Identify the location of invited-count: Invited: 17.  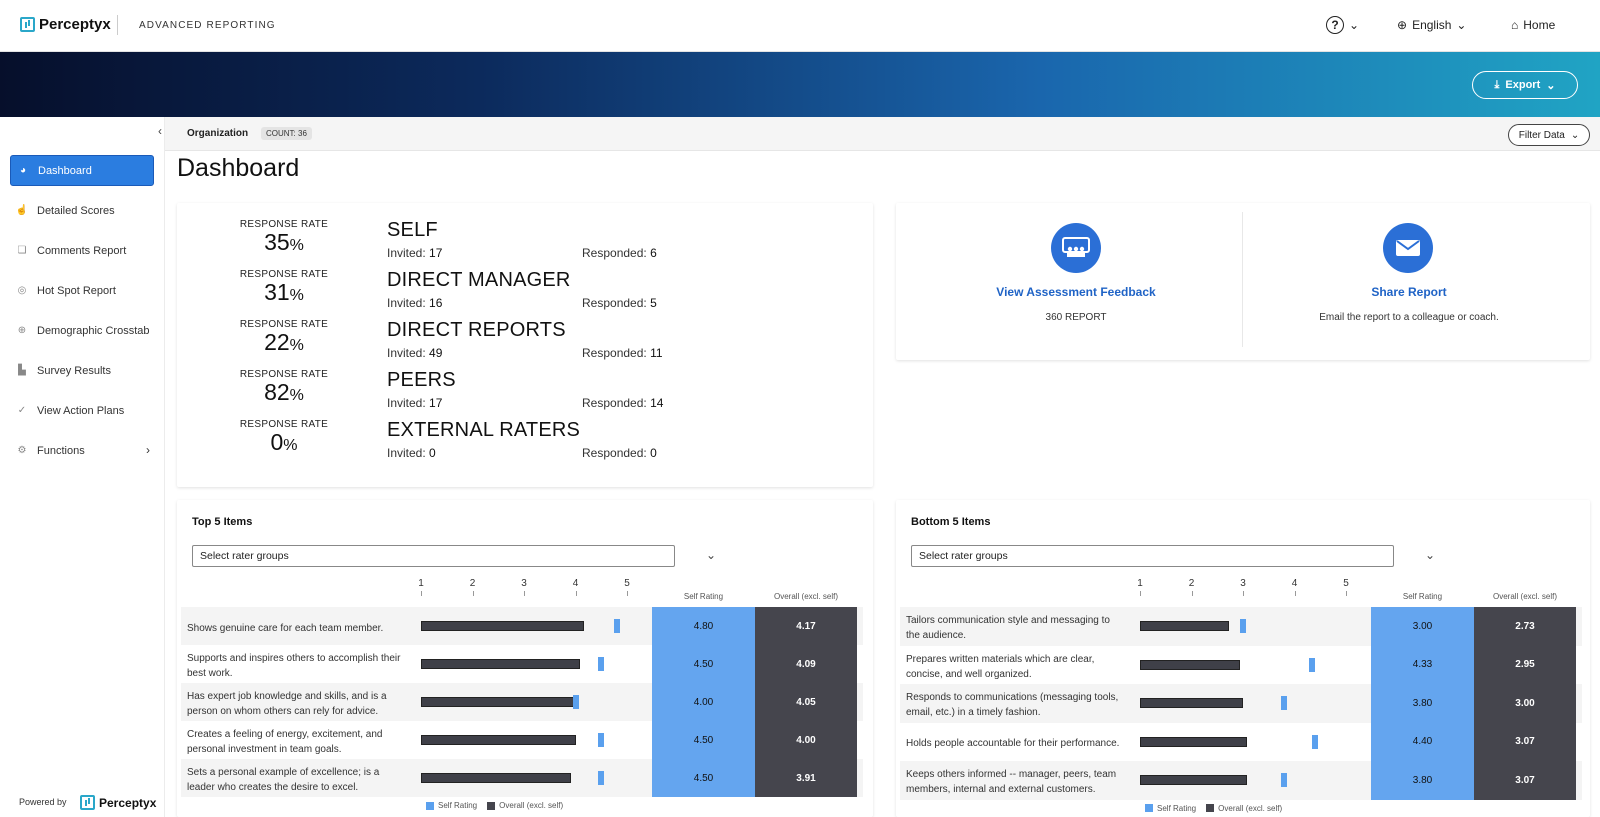
(414, 403).